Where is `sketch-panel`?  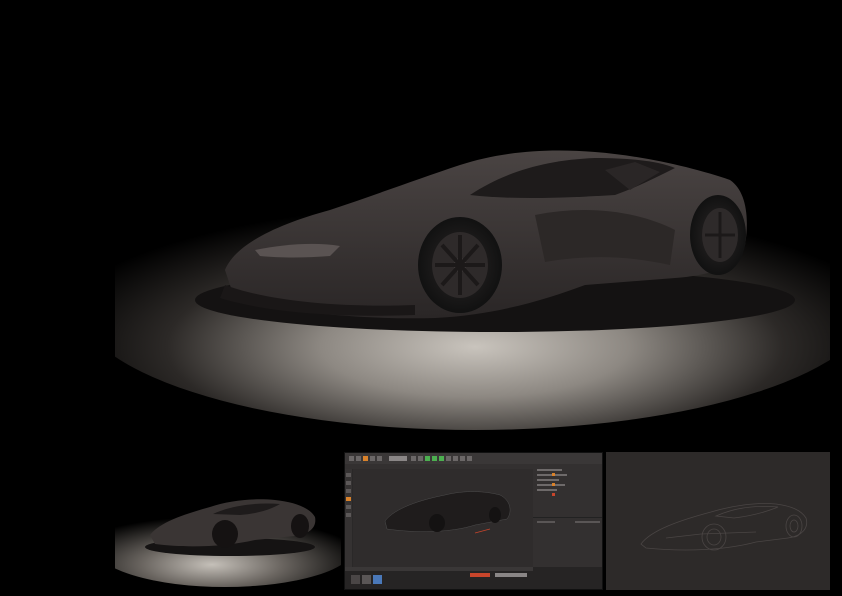 sketch-panel is located at coordinates (718, 521).